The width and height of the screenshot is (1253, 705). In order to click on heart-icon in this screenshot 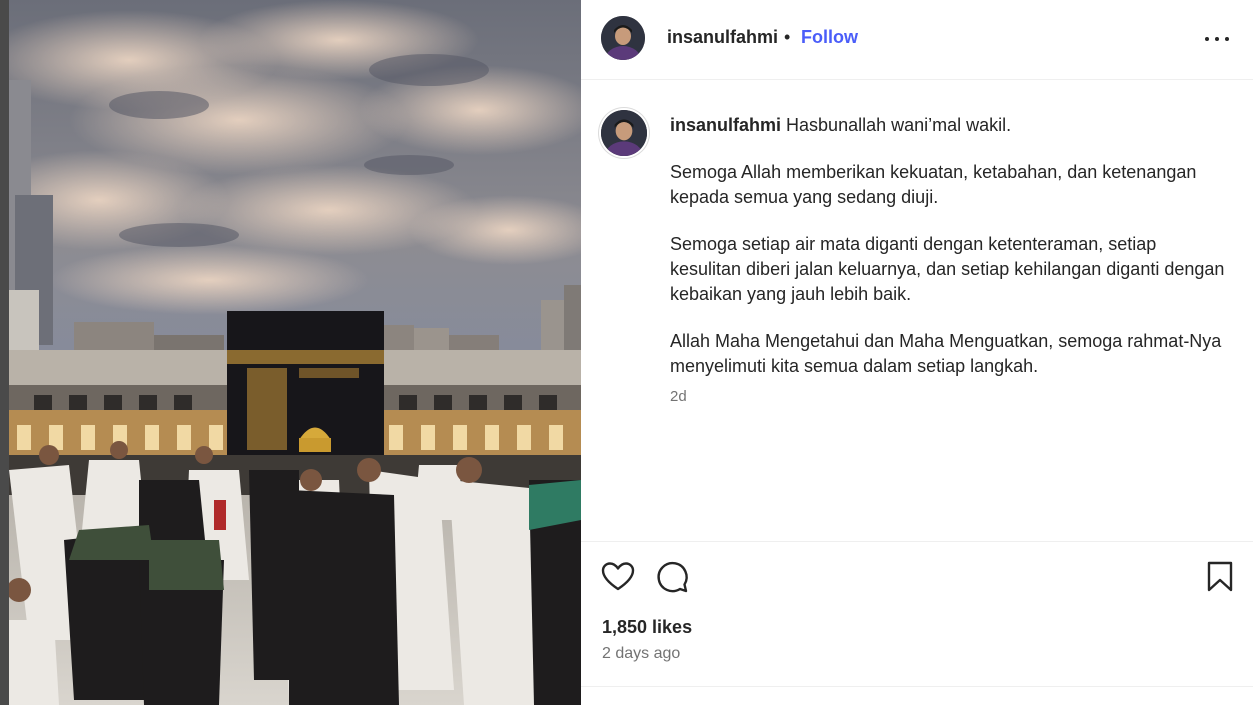, I will do `click(618, 577)`.